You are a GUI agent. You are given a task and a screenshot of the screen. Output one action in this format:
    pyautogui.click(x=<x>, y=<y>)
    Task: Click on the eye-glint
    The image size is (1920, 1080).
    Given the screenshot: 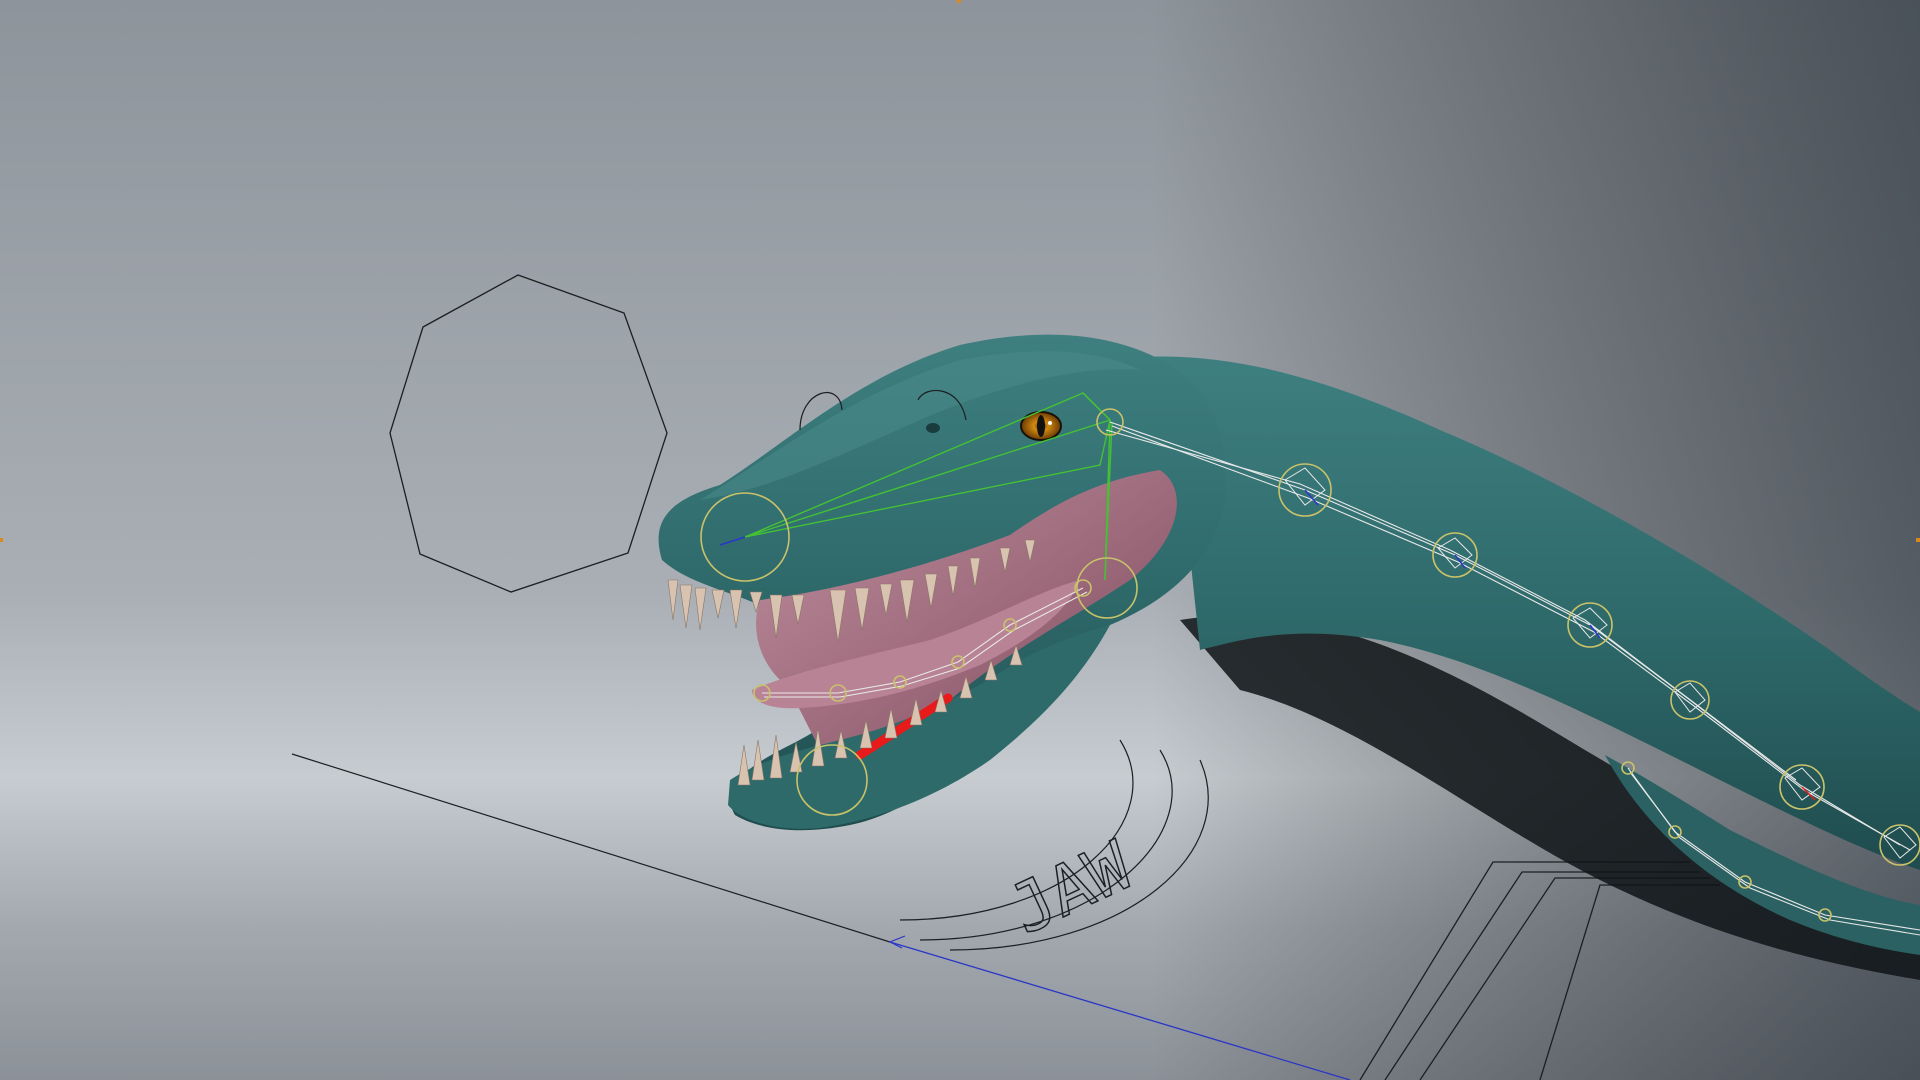 What is the action you would take?
    pyautogui.click(x=1050, y=423)
    